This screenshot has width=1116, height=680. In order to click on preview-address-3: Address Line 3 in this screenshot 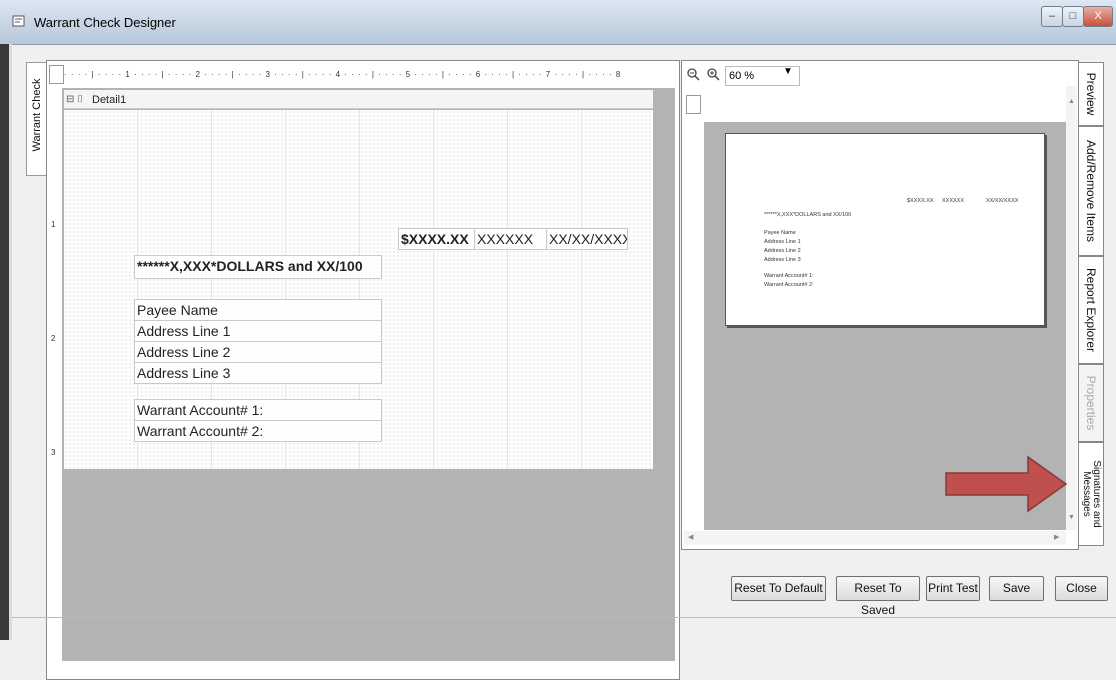, I will do `click(782, 260)`.